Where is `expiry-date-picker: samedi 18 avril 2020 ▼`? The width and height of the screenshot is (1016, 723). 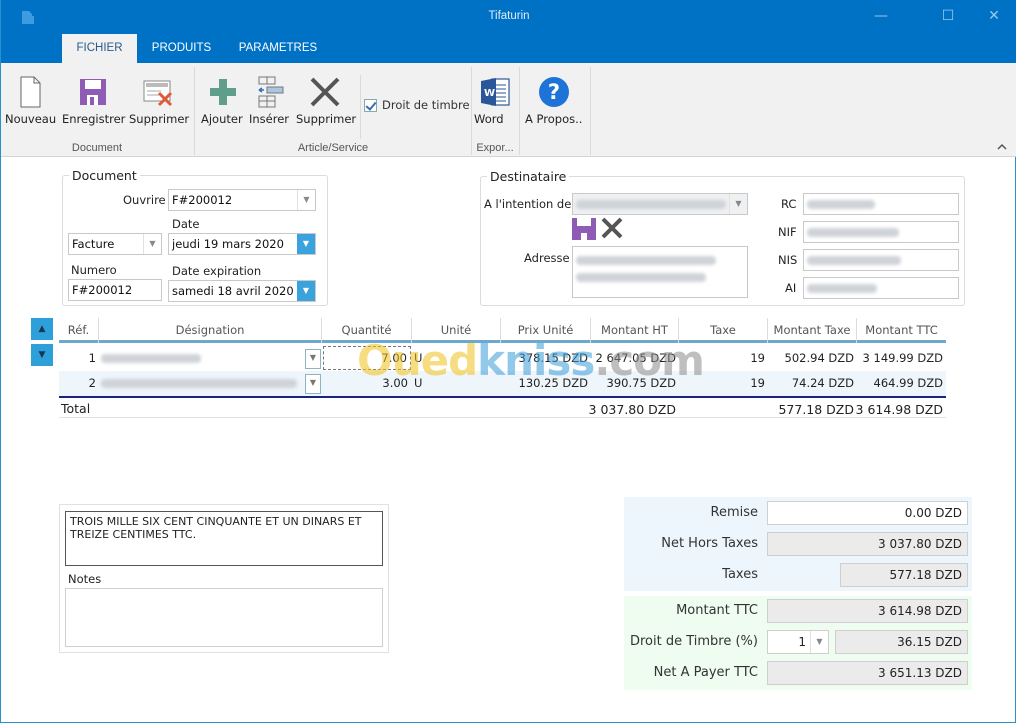
expiry-date-picker: samedi 18 avril 2020 ▼ is located at coordinates (242, 291).